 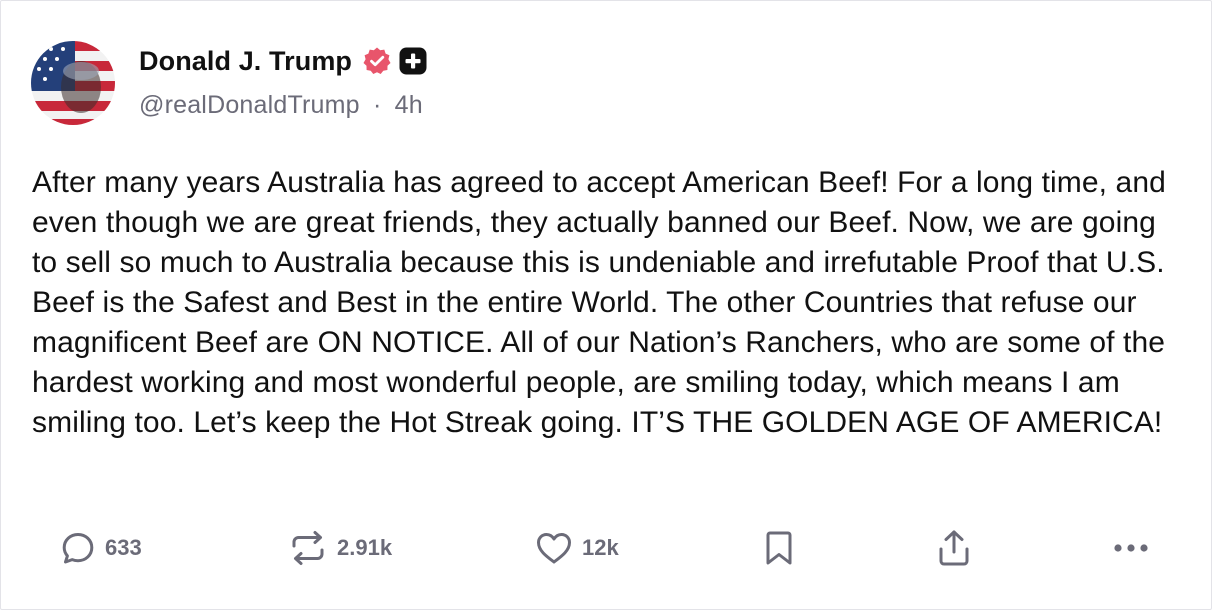 What do you see at coordinates (283, 80) in the screenshot?
I see `author-info: Donald J. Trump @realDonaldTrump · 4h` at bounding box center [283, 80].